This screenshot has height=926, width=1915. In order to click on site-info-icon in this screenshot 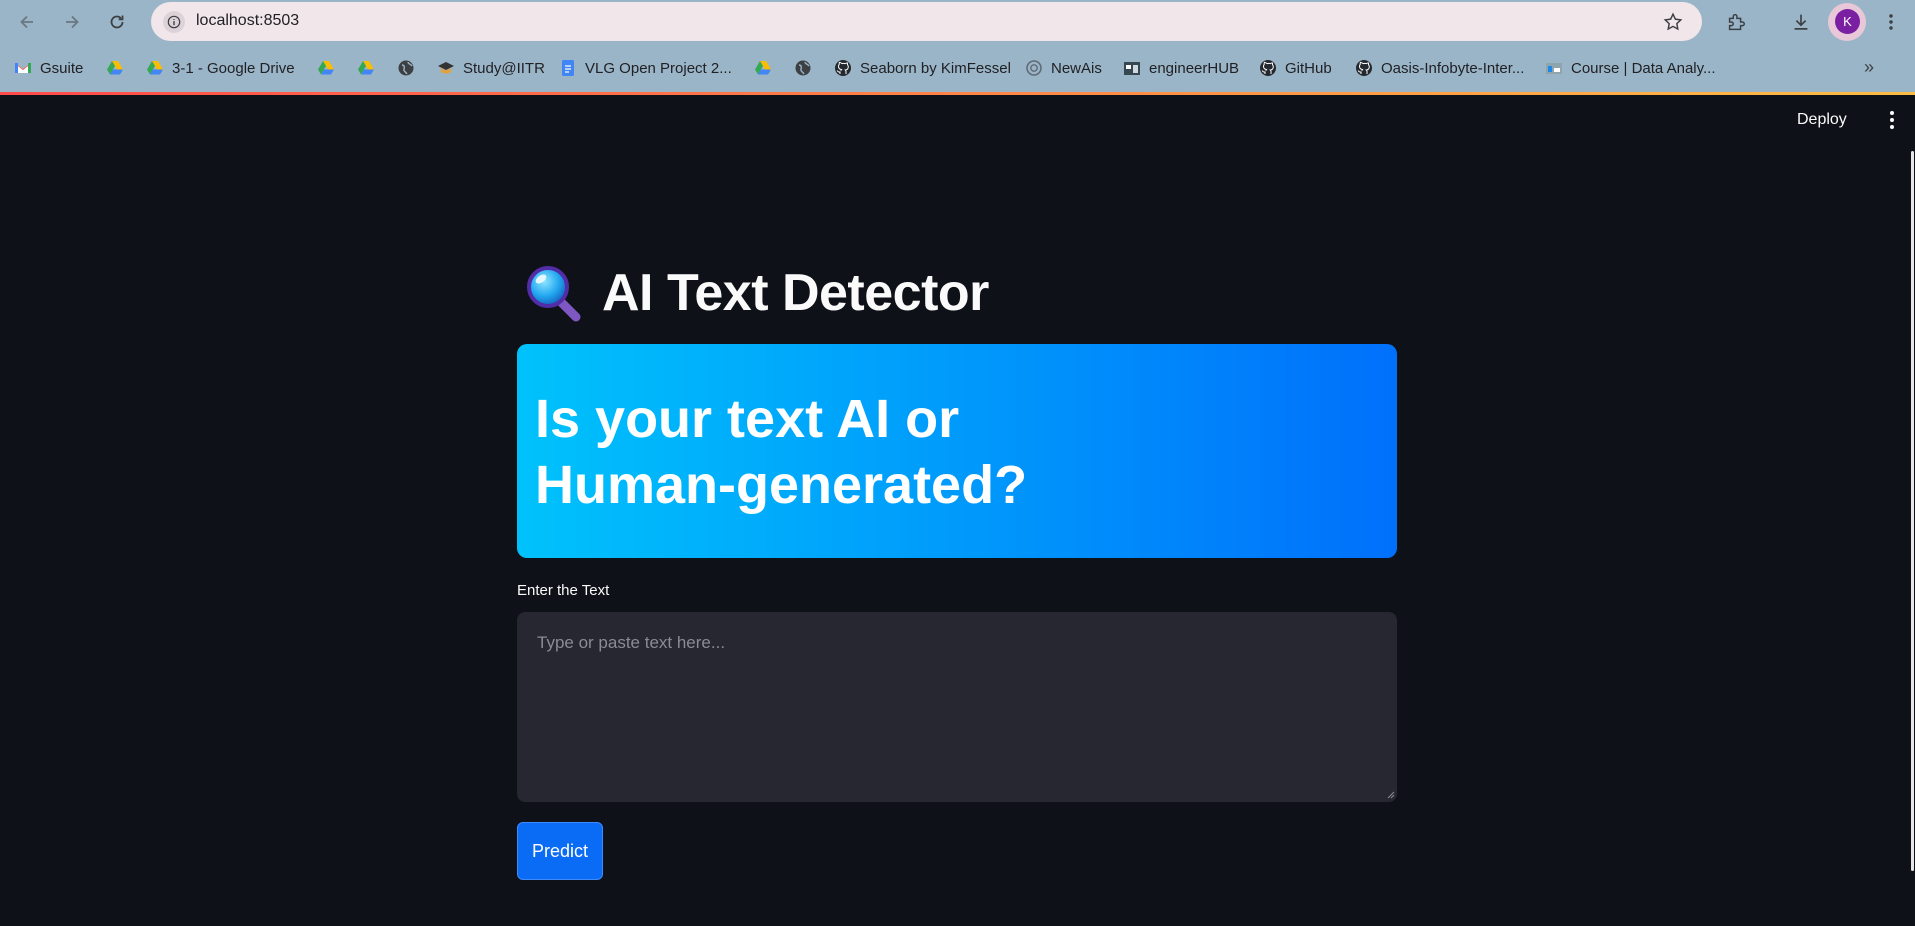, I will do `click(174, 22)`.